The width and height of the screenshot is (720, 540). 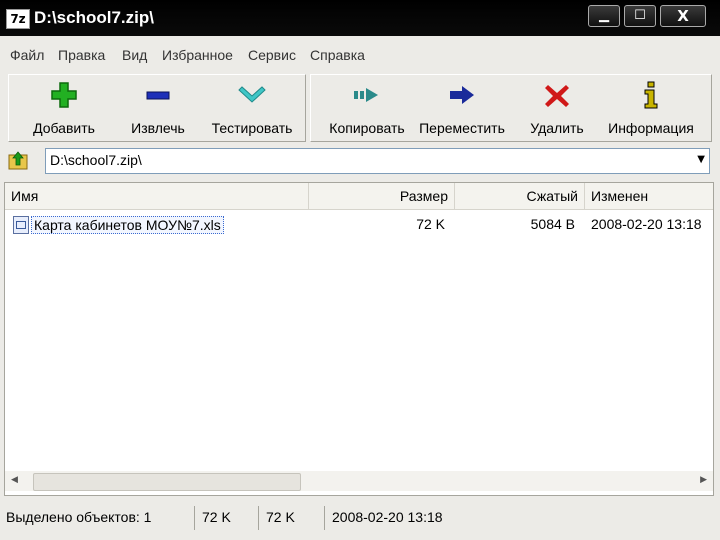 I want to click on extract-label: Извлечь, so click(x=158, y=128).